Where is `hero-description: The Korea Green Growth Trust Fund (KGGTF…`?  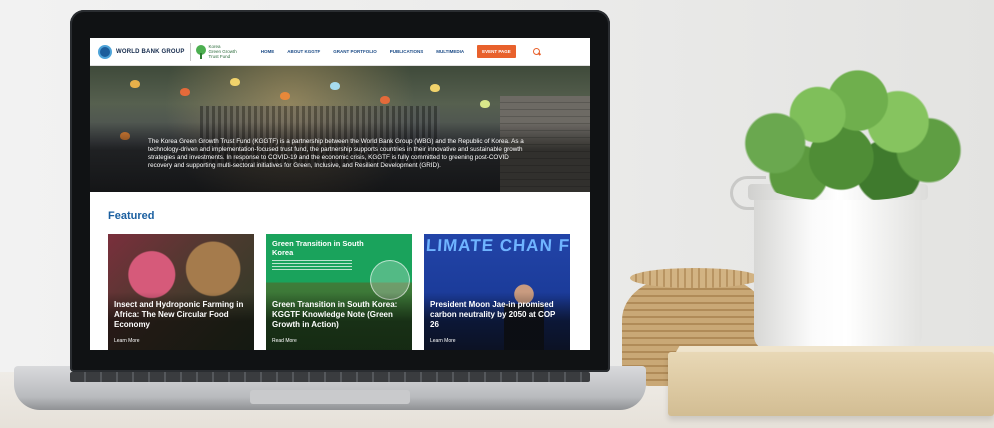
hero-description: The Korea Green Growth Trust Fund (KGGTF… is located at coordinates (336, 153).